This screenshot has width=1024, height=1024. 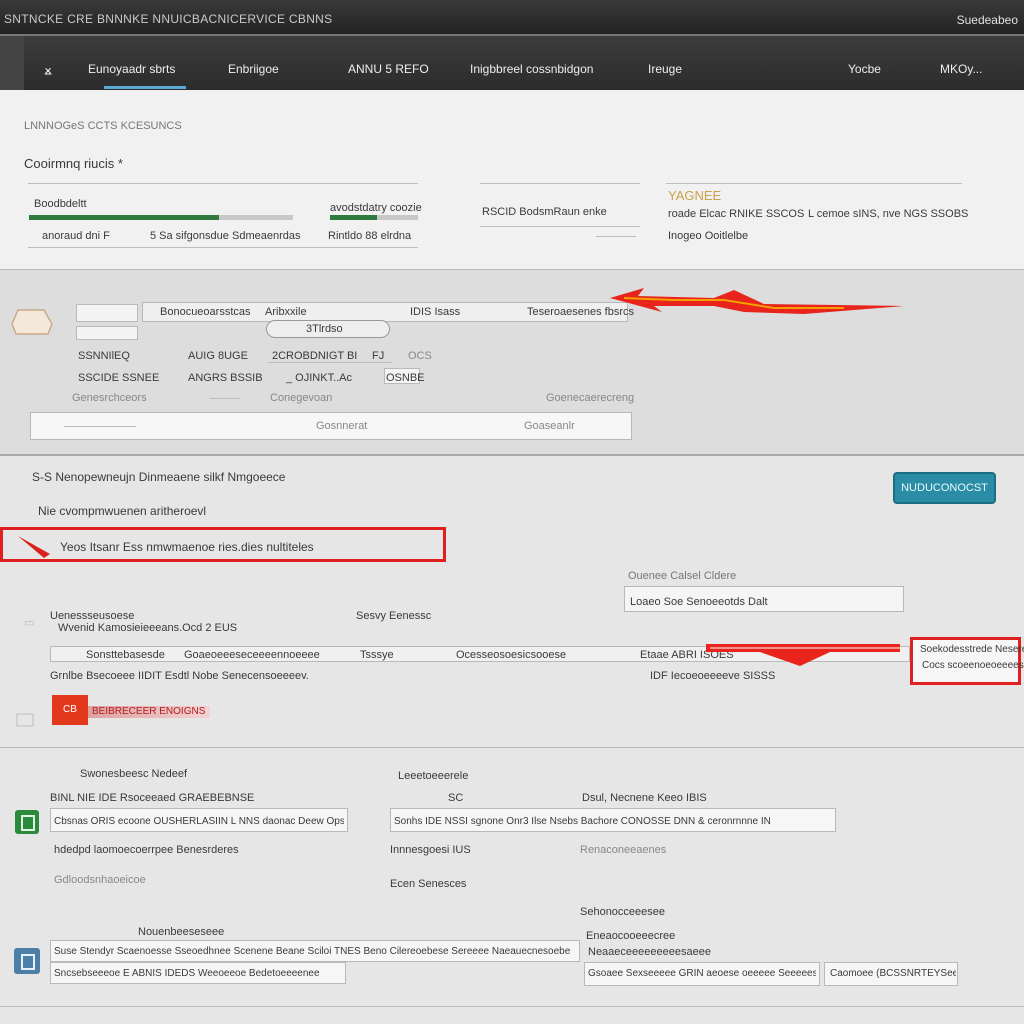 I want to click on nav-item-3: Inigbbreel cossnbidgon, so click(x=531, y=69).